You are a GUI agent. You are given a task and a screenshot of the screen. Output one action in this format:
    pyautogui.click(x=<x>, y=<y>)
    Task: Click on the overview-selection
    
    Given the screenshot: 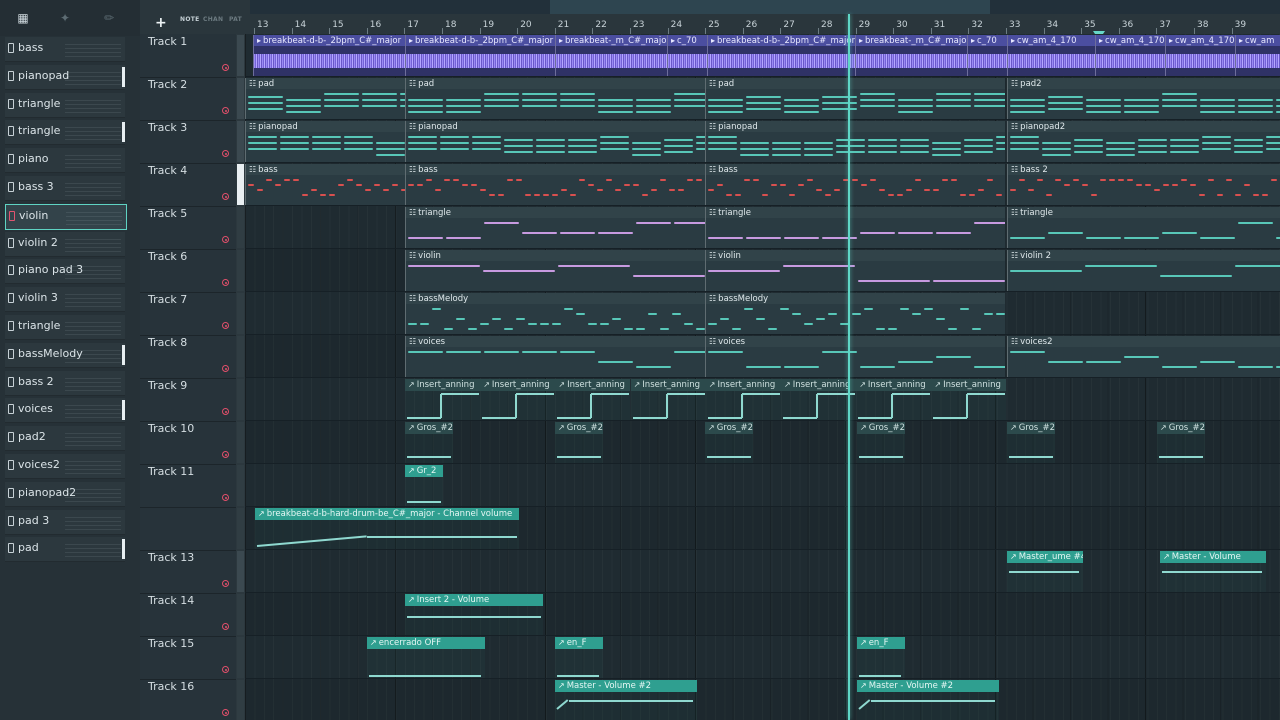 What is the action you would take?
    pyautogui.click(x=770, y=7)
    